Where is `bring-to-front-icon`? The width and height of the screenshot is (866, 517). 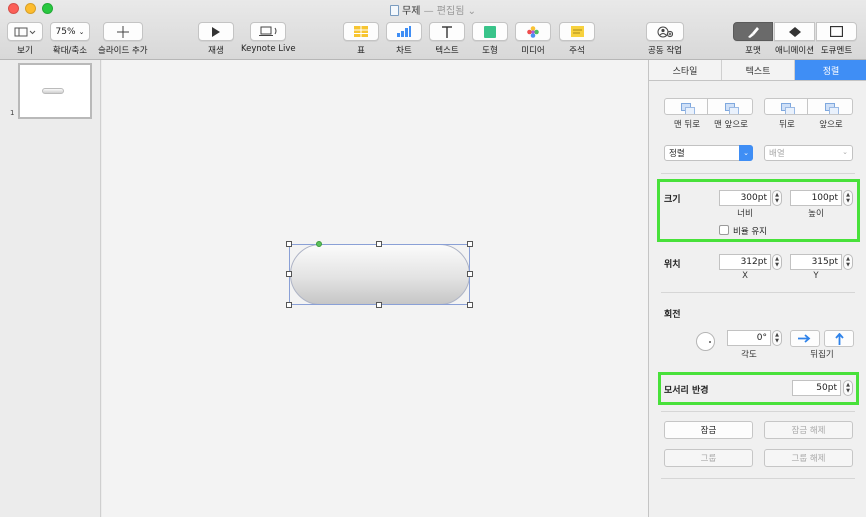 bring-to-front-icon is located at coordinates (732, 108).